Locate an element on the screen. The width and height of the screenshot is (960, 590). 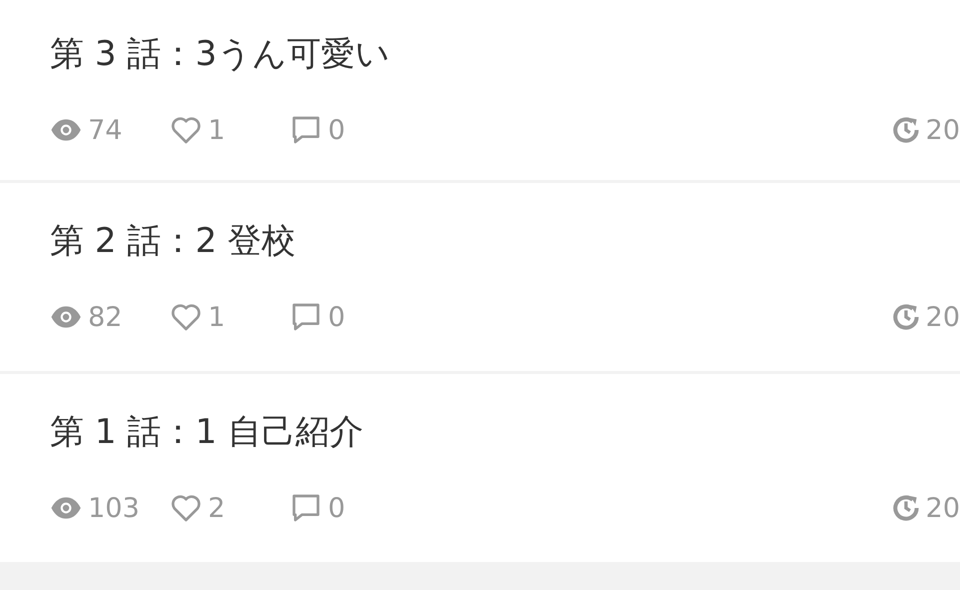
view-count: 103 is located at coordinates (114, 508).